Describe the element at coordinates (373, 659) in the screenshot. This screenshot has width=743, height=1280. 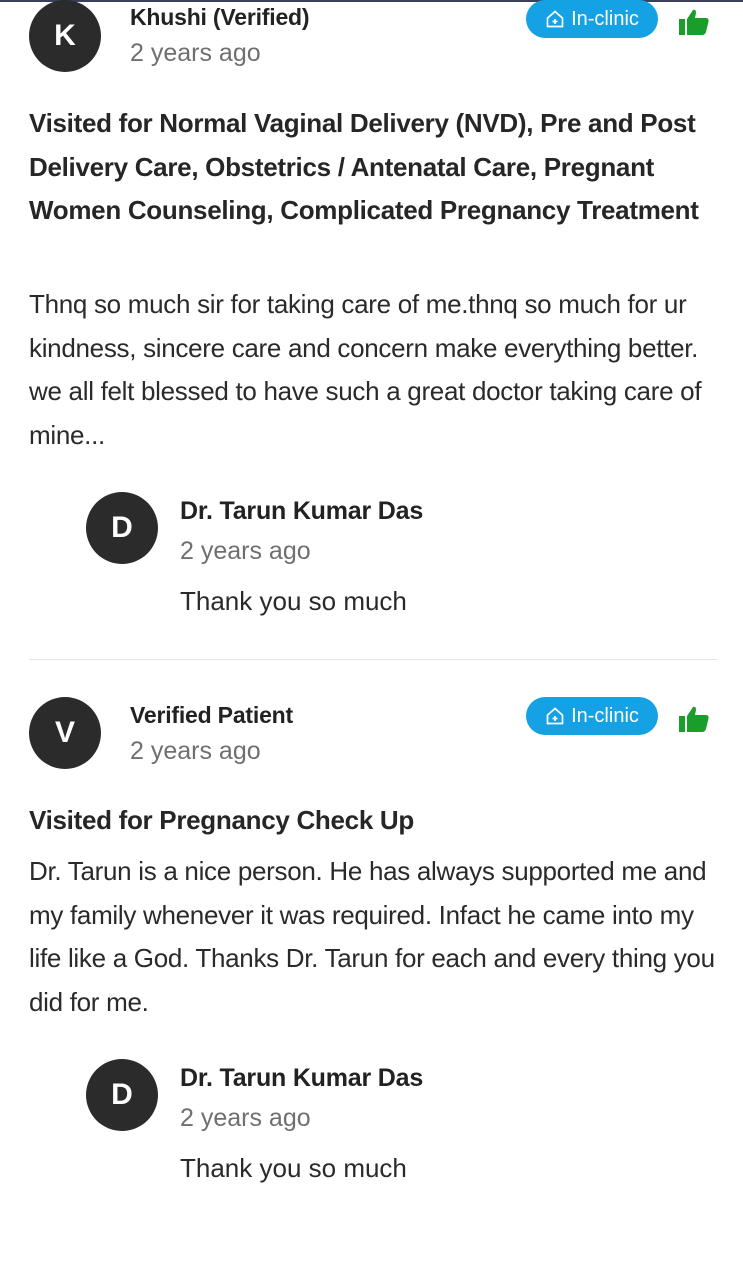
I see `review-divider` at that location.